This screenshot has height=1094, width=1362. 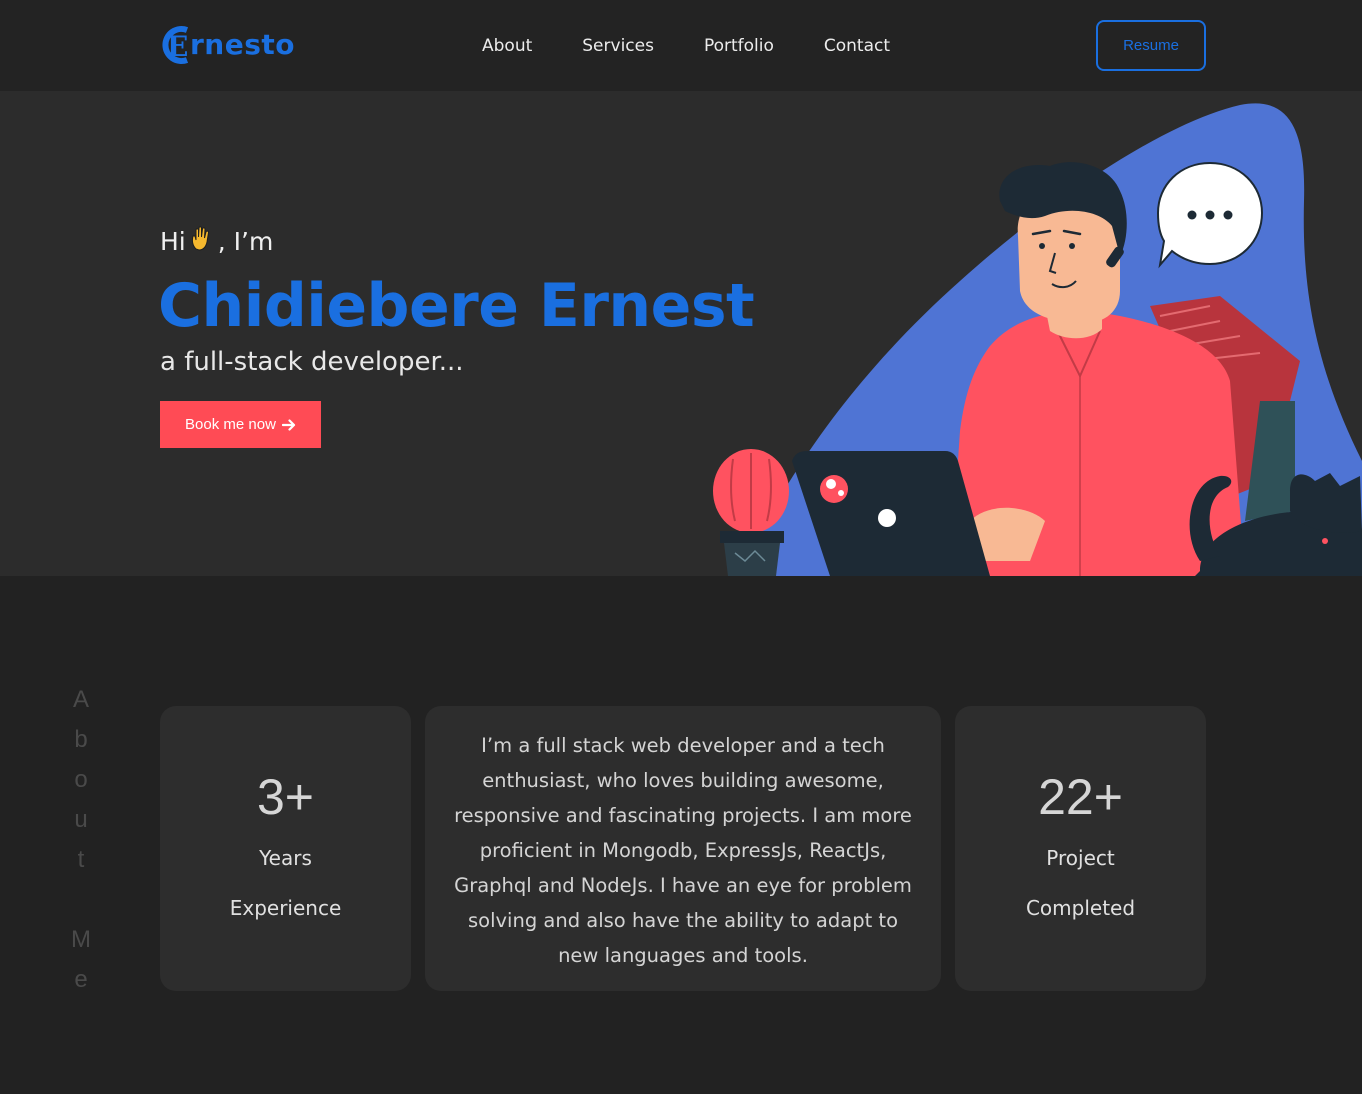 I want to click on logo: E rnesto, so click(x=227, y=44).